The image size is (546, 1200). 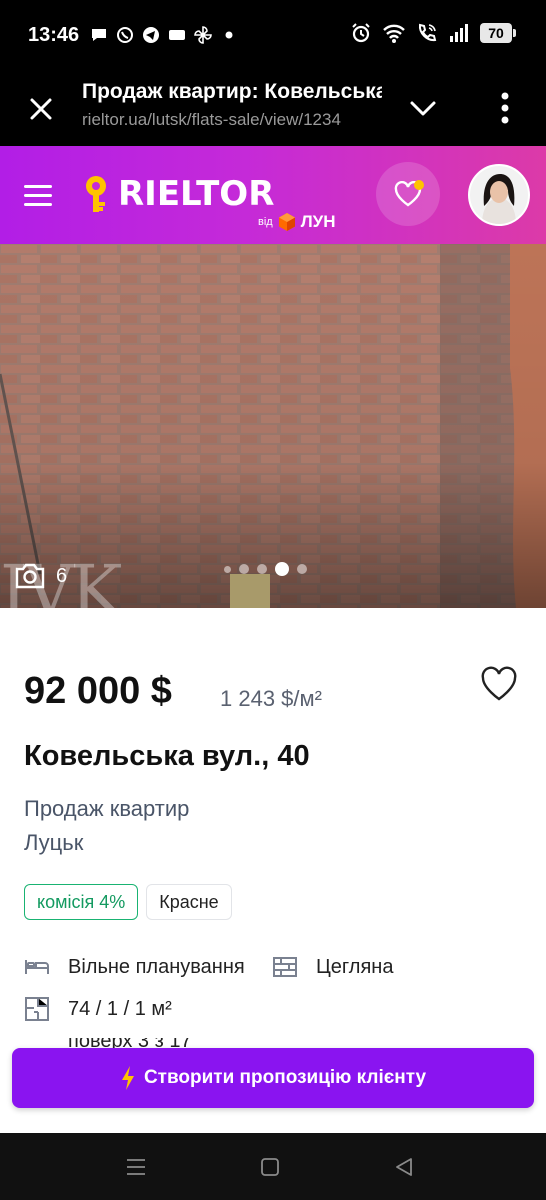 I want to click on user-photo, so click(x=499, y=195).